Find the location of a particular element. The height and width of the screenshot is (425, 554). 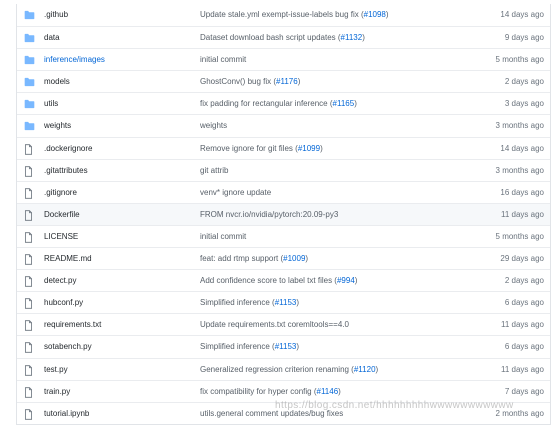

commit-message-text: Dataset download bash script updates ( is located at coordinates (270, 38).